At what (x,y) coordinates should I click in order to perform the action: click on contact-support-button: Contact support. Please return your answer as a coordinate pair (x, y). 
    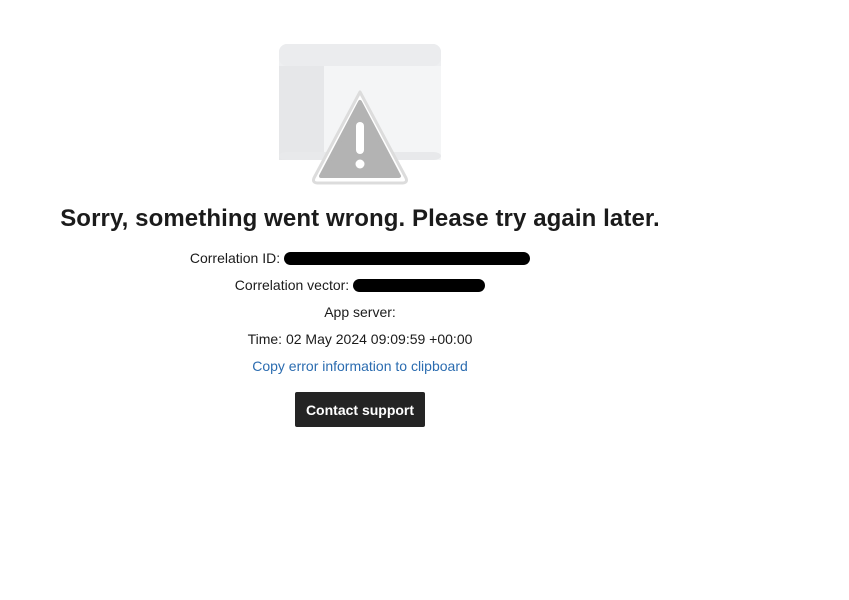
    Looking at the image, I should click on (360, 409).